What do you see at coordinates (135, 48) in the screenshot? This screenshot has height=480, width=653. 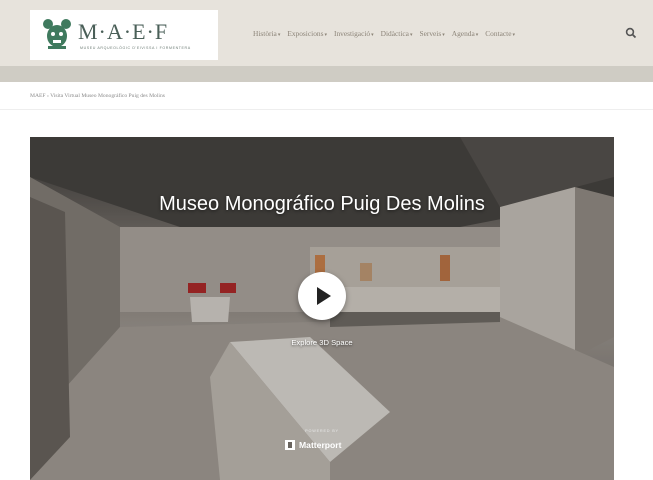 I see `logo-tagline: MUSEU ARQUEOLÒGIC D'EIVISSA I FORMENTERA` at bounding box center [135, 48].